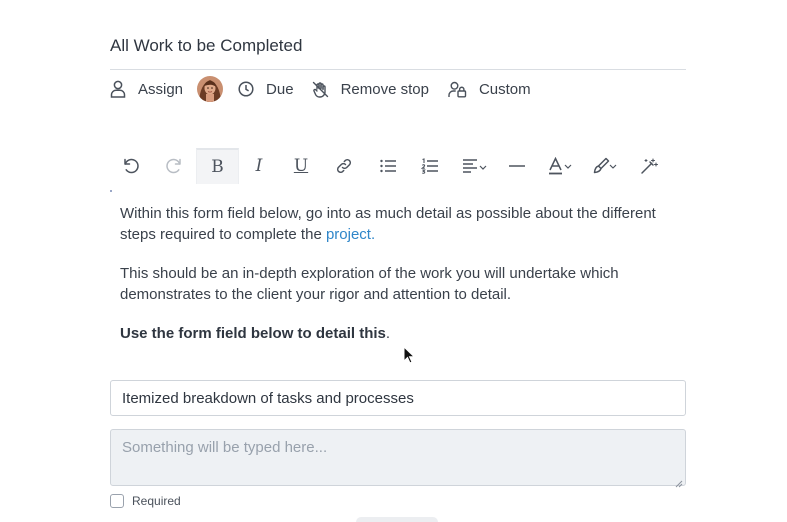 This screenshot has width=787, height=522. I want to click on remove-stop-button: Remove stop, so click(370, 89).